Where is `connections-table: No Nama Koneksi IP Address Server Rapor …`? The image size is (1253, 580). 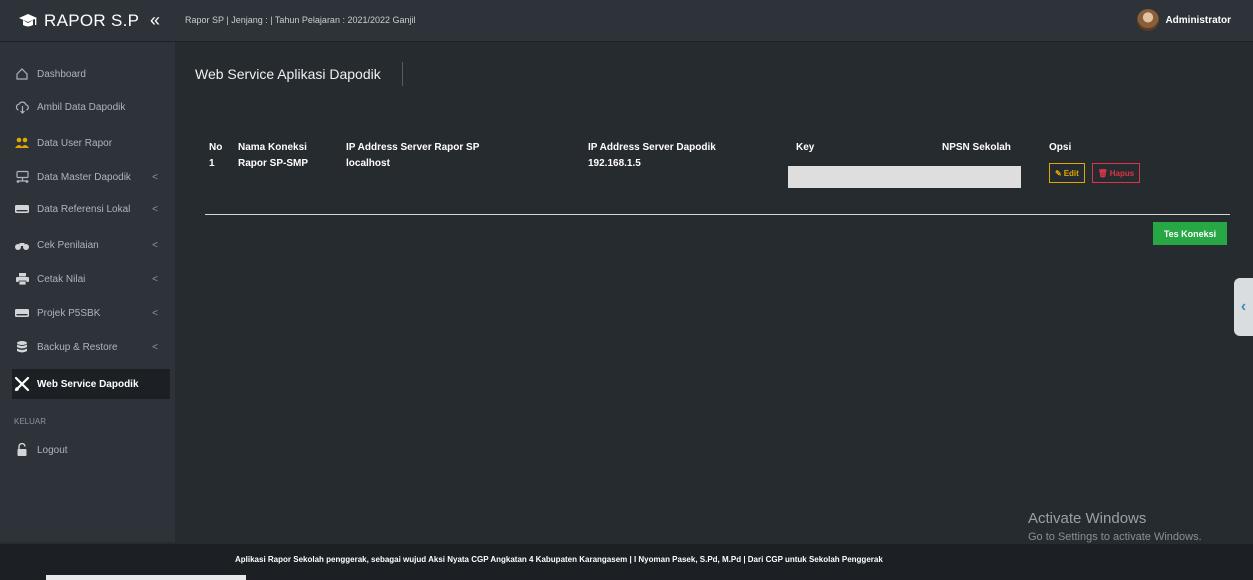 connections-table: No Nama Koneksi IP Address Server Rapor … is located at coordinates (717, 160).